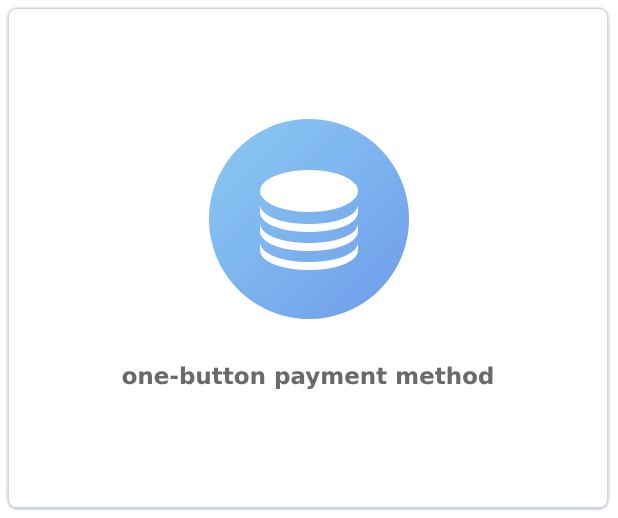  I want to click on card-caption: one-button payment method, so click(308, 377).